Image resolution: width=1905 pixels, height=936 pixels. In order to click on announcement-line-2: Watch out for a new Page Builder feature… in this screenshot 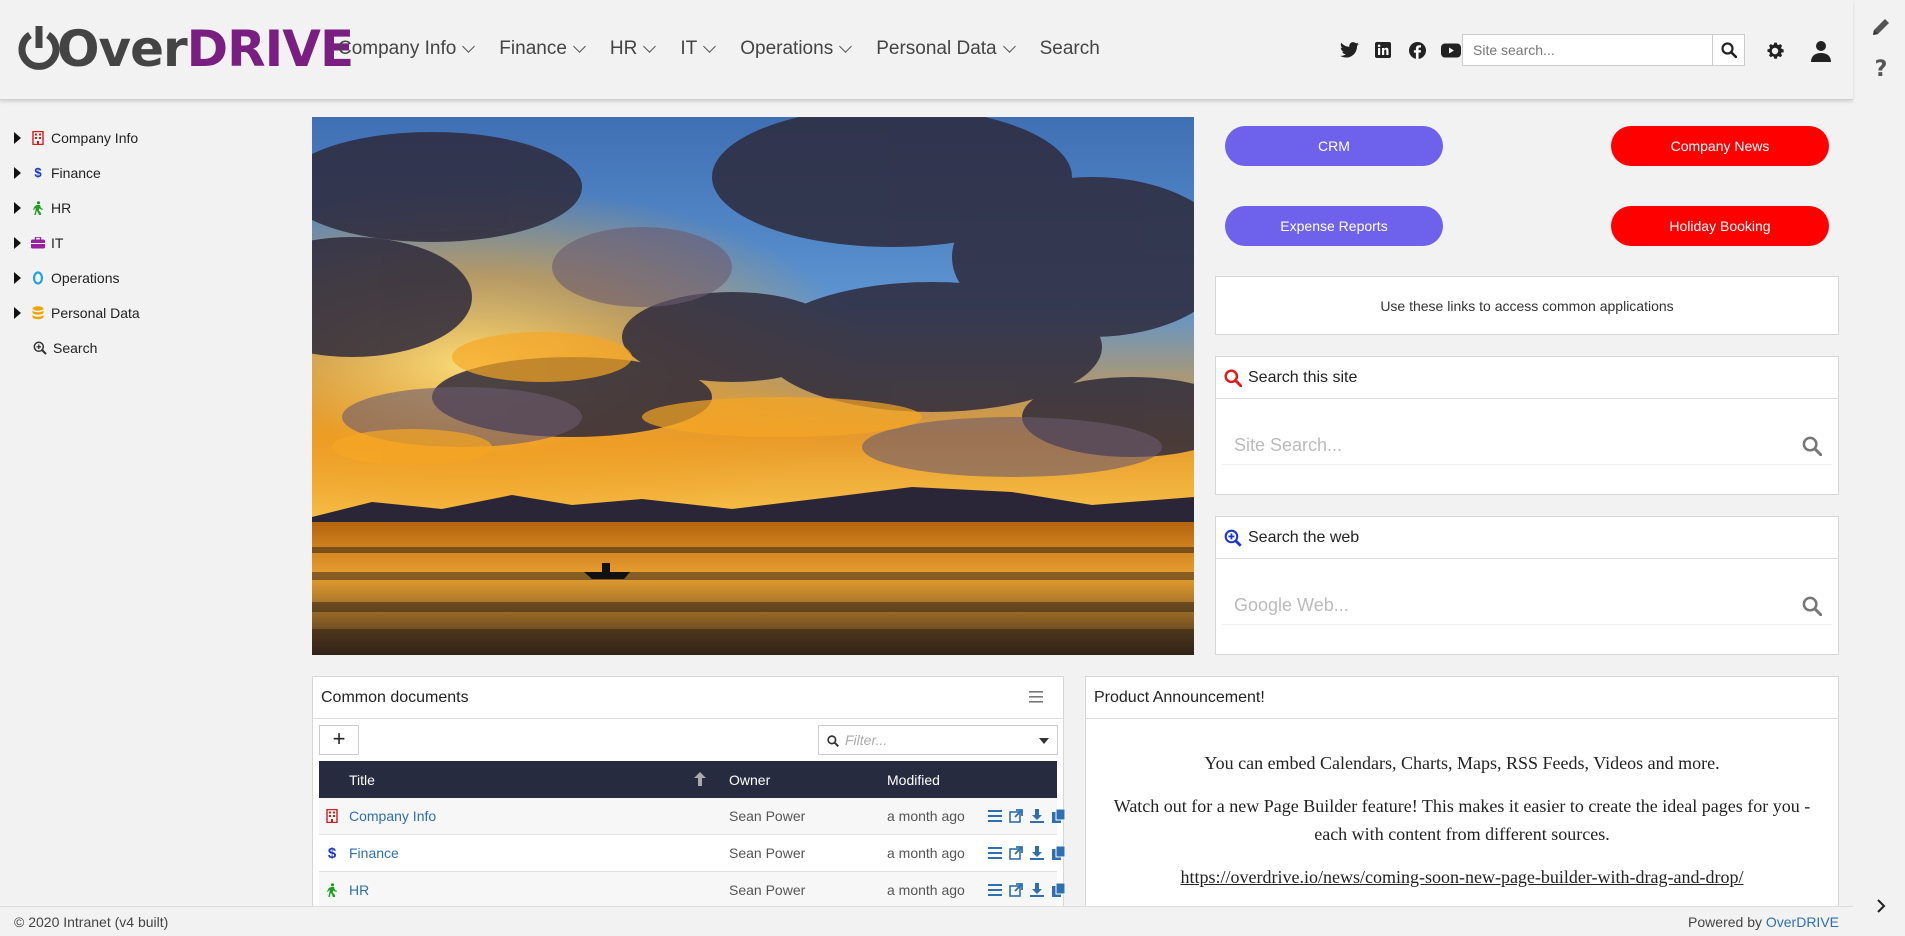, I will do `click(1462, 820)`.